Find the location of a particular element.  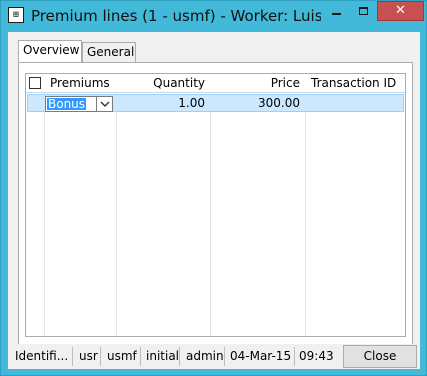

maximize-button is located at coordinates (363, 11).